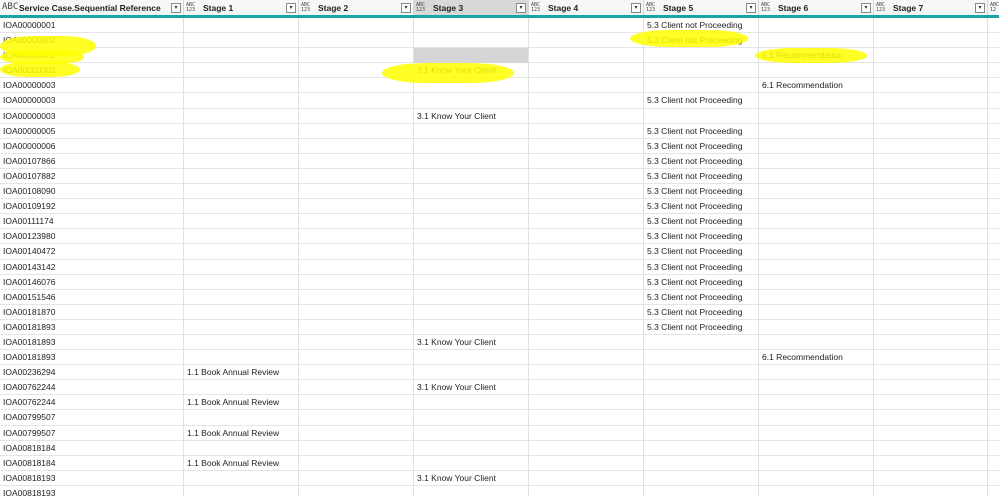  I want to click on reference-cell: IOA00818193, so click(92, 478).